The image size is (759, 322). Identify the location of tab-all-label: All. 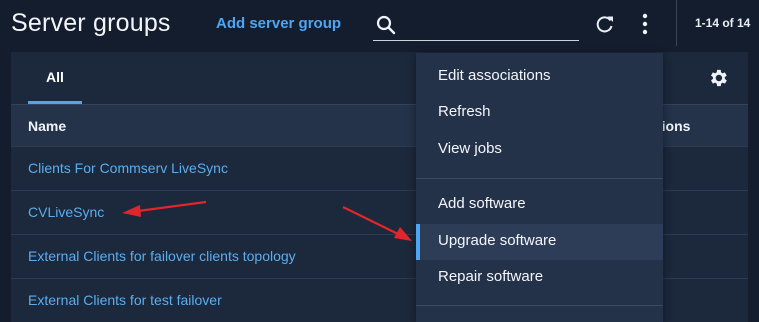
(55, 77).